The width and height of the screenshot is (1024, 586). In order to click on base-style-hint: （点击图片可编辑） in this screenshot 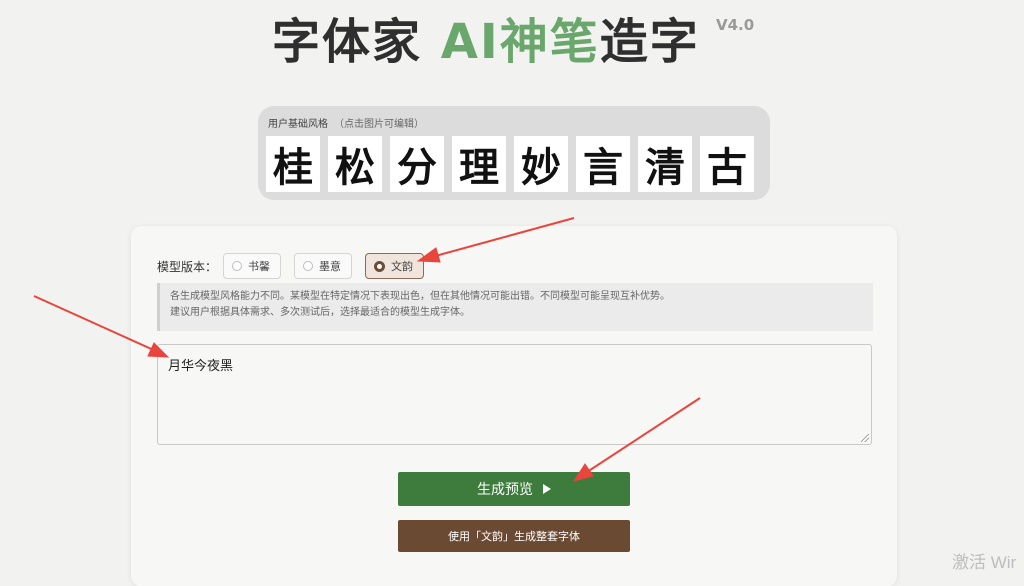, I will do `click(379, 124)`.